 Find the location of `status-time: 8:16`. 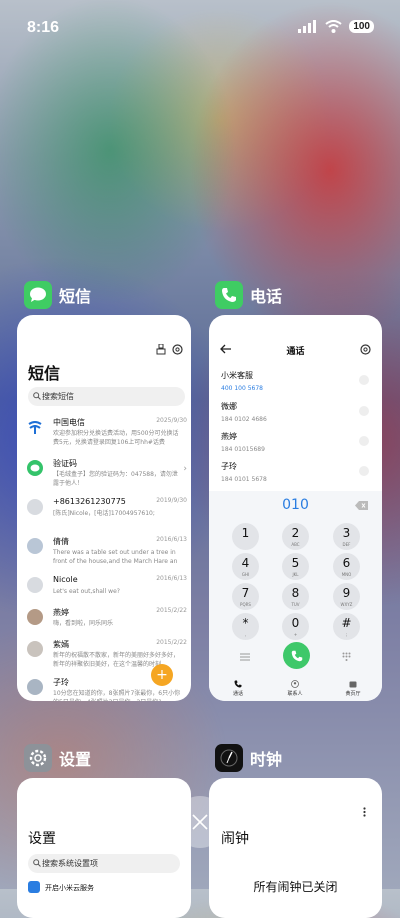

status-time: 8:16 is located at coordinates (43, 27).